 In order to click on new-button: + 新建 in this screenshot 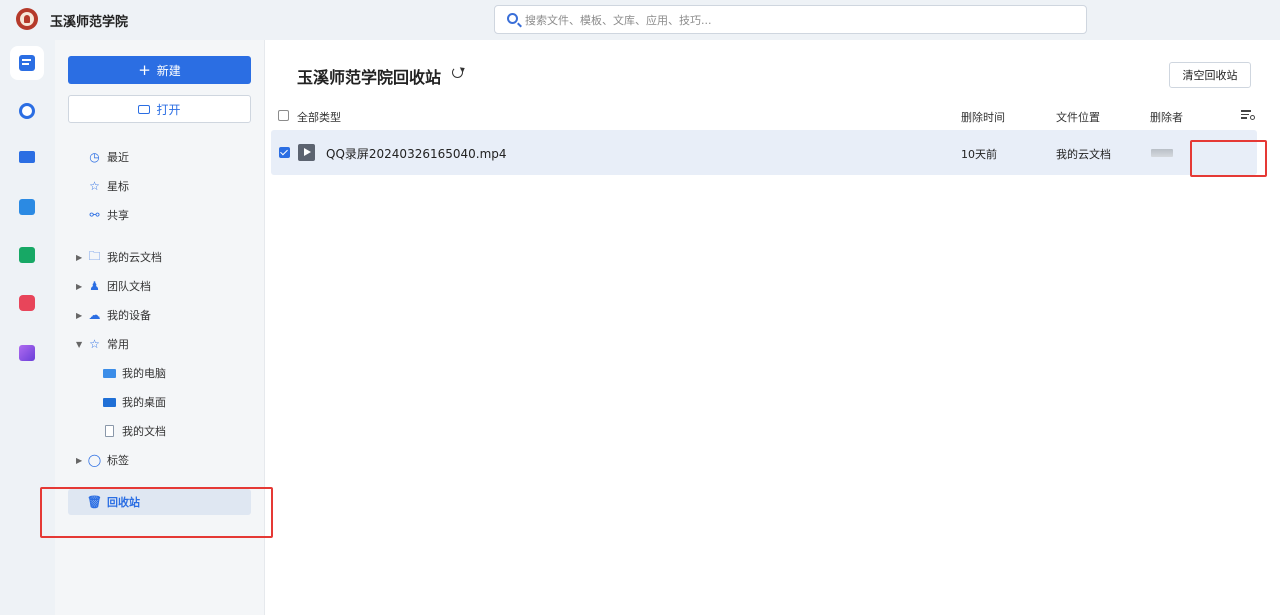, I will do `click(159, 70)`.